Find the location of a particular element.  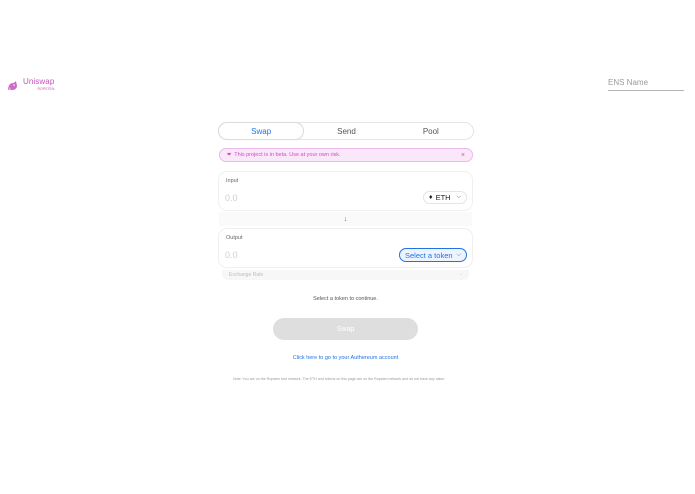

input-amount-field is located at coordinates (285, 198).